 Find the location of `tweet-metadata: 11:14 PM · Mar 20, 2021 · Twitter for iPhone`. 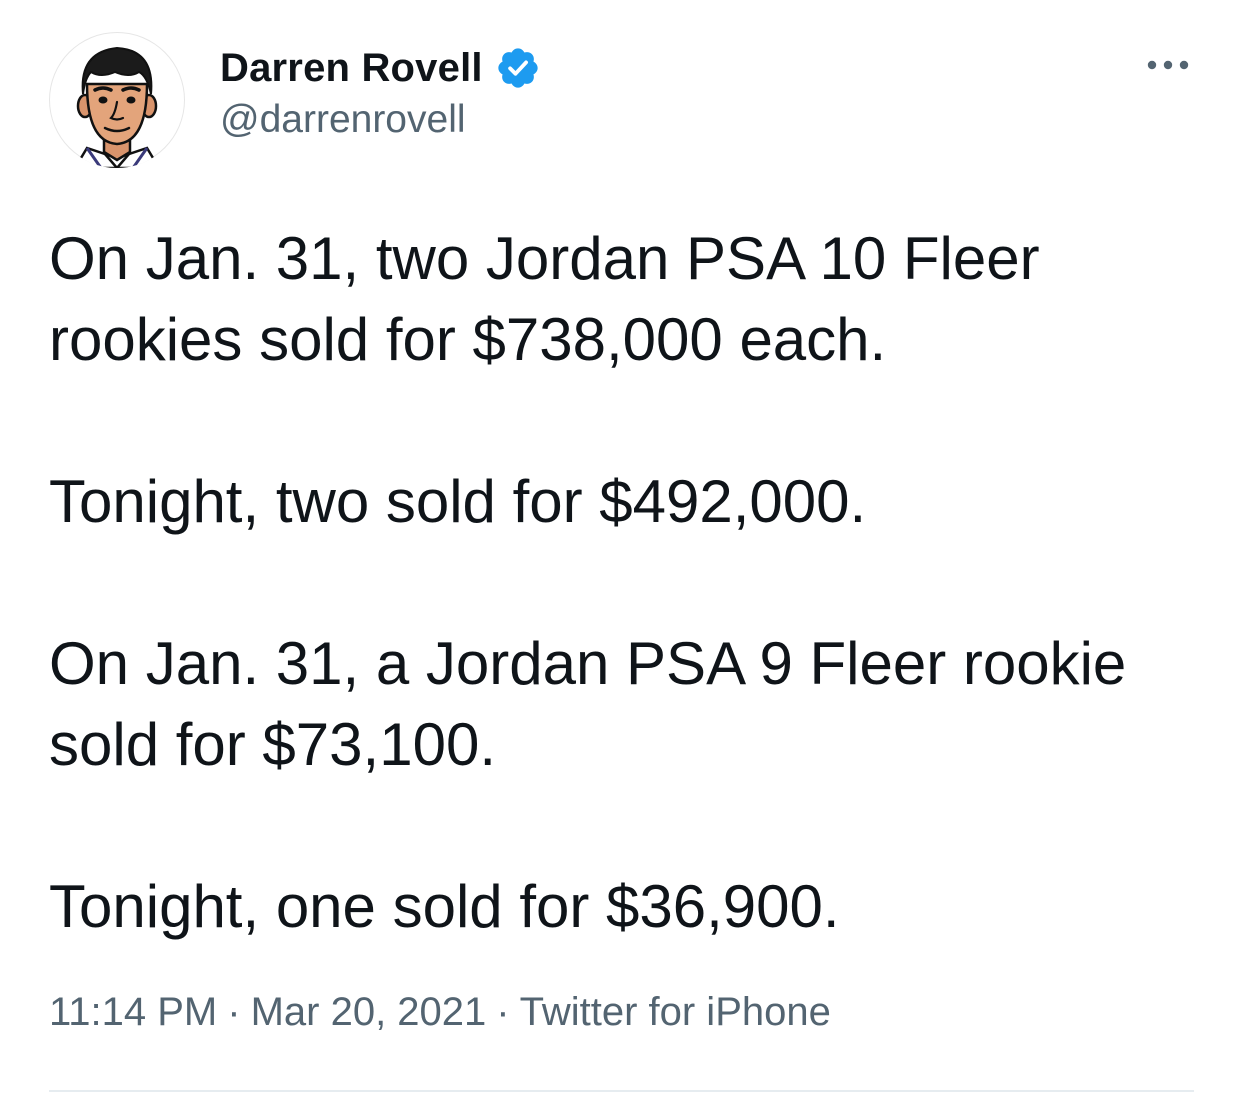

tweet-metadata: 11:14 PM · Mar 20, 2021 · Twitter for iPhone is located at coordinates (440, 1012).